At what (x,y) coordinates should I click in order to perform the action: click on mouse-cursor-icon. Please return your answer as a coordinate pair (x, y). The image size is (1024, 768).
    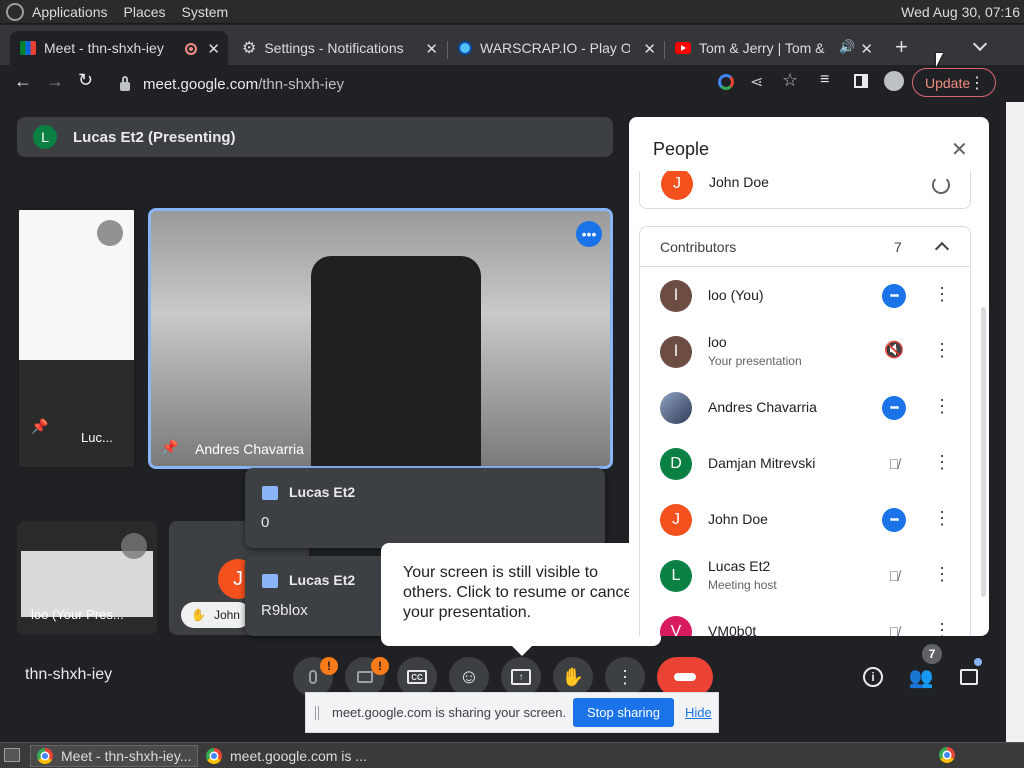
    Looking at the image, I should click on (939, 60).